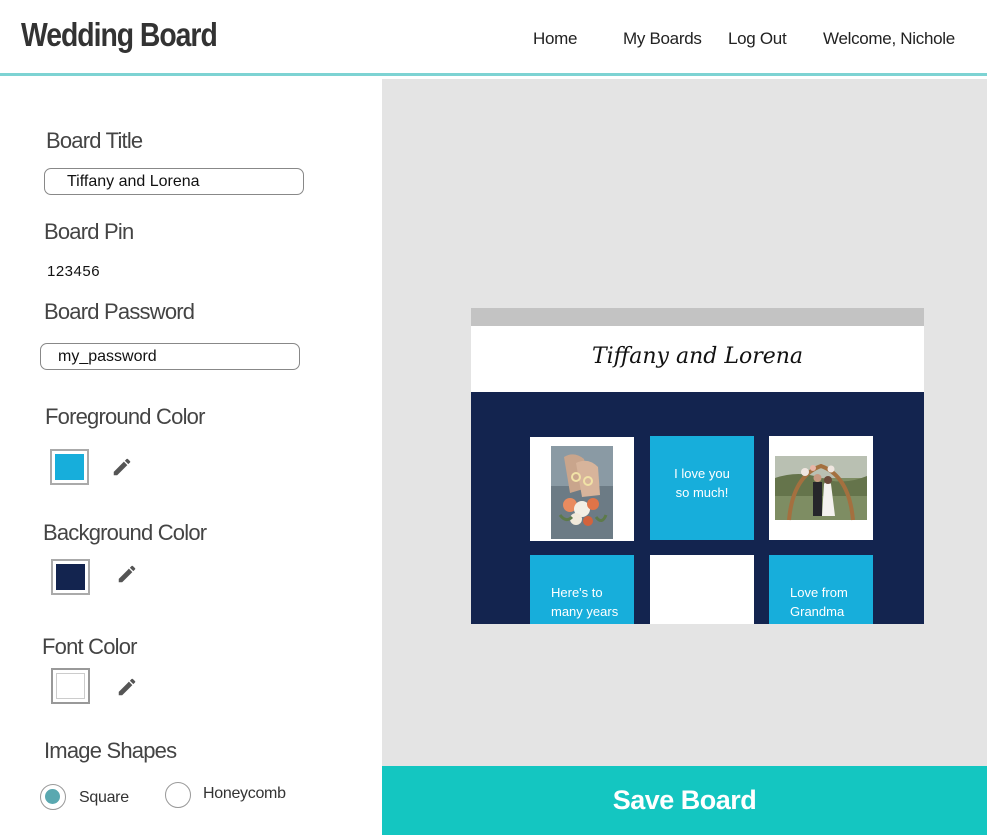 Image resolution: width=987 pixels, height=835 pixels. I want to click on board-preview-title: Tiffany and Lorena, so click(697, 356).